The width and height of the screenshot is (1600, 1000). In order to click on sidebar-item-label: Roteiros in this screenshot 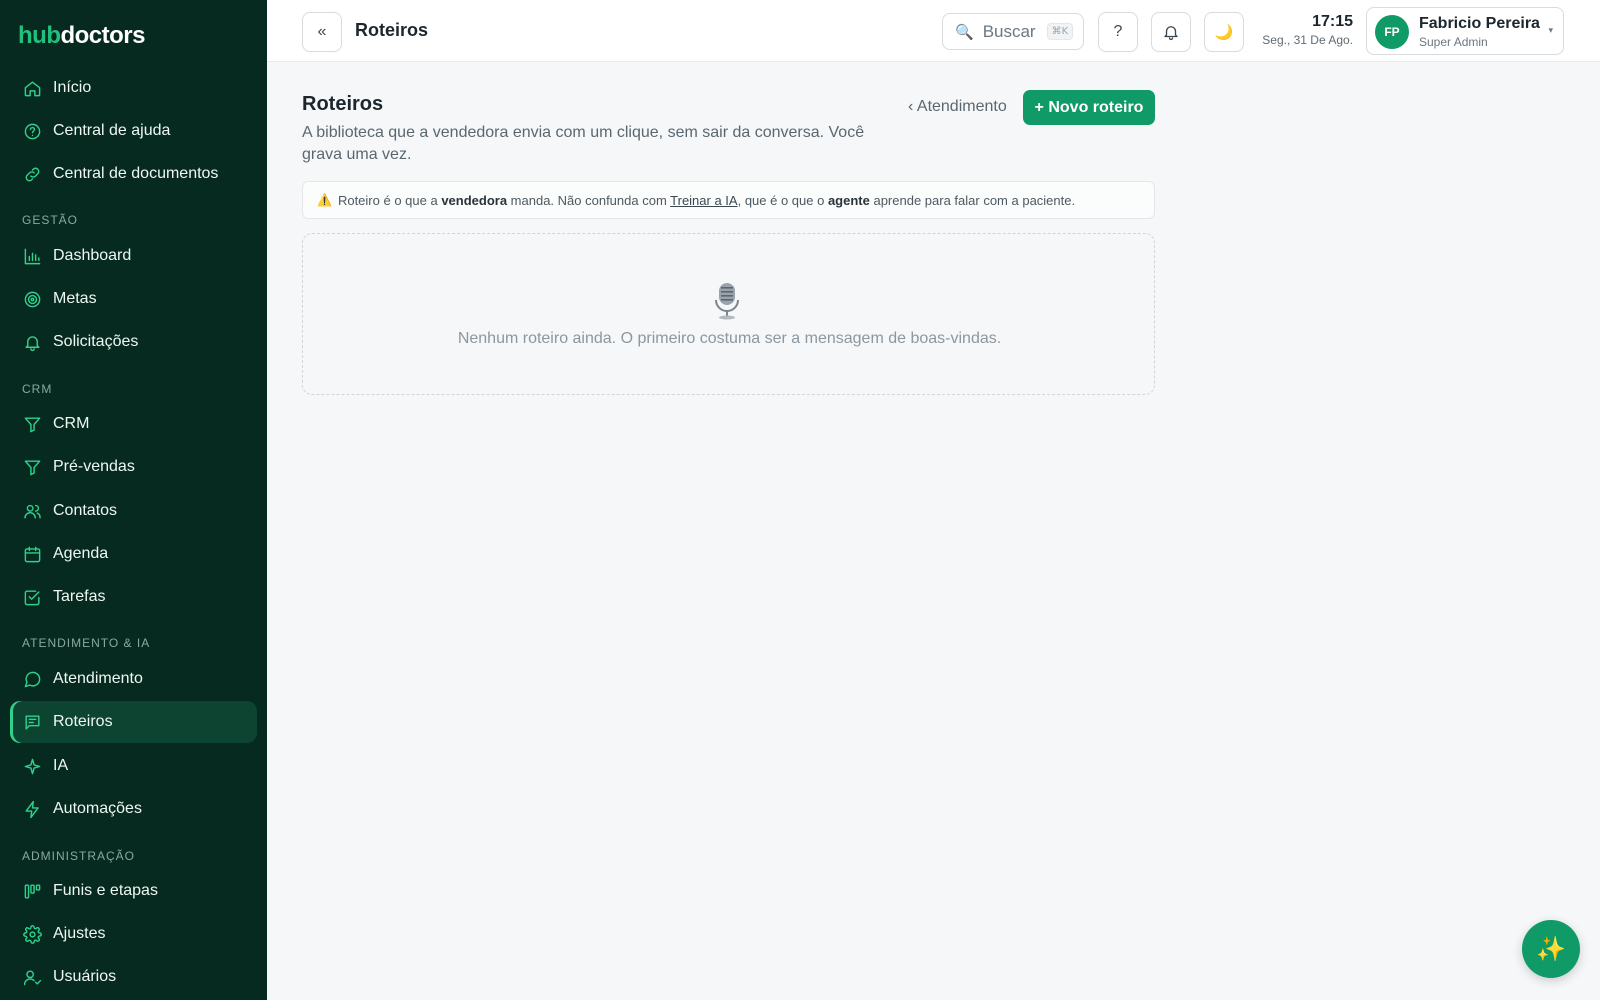, I will do `click(83, 721)`.